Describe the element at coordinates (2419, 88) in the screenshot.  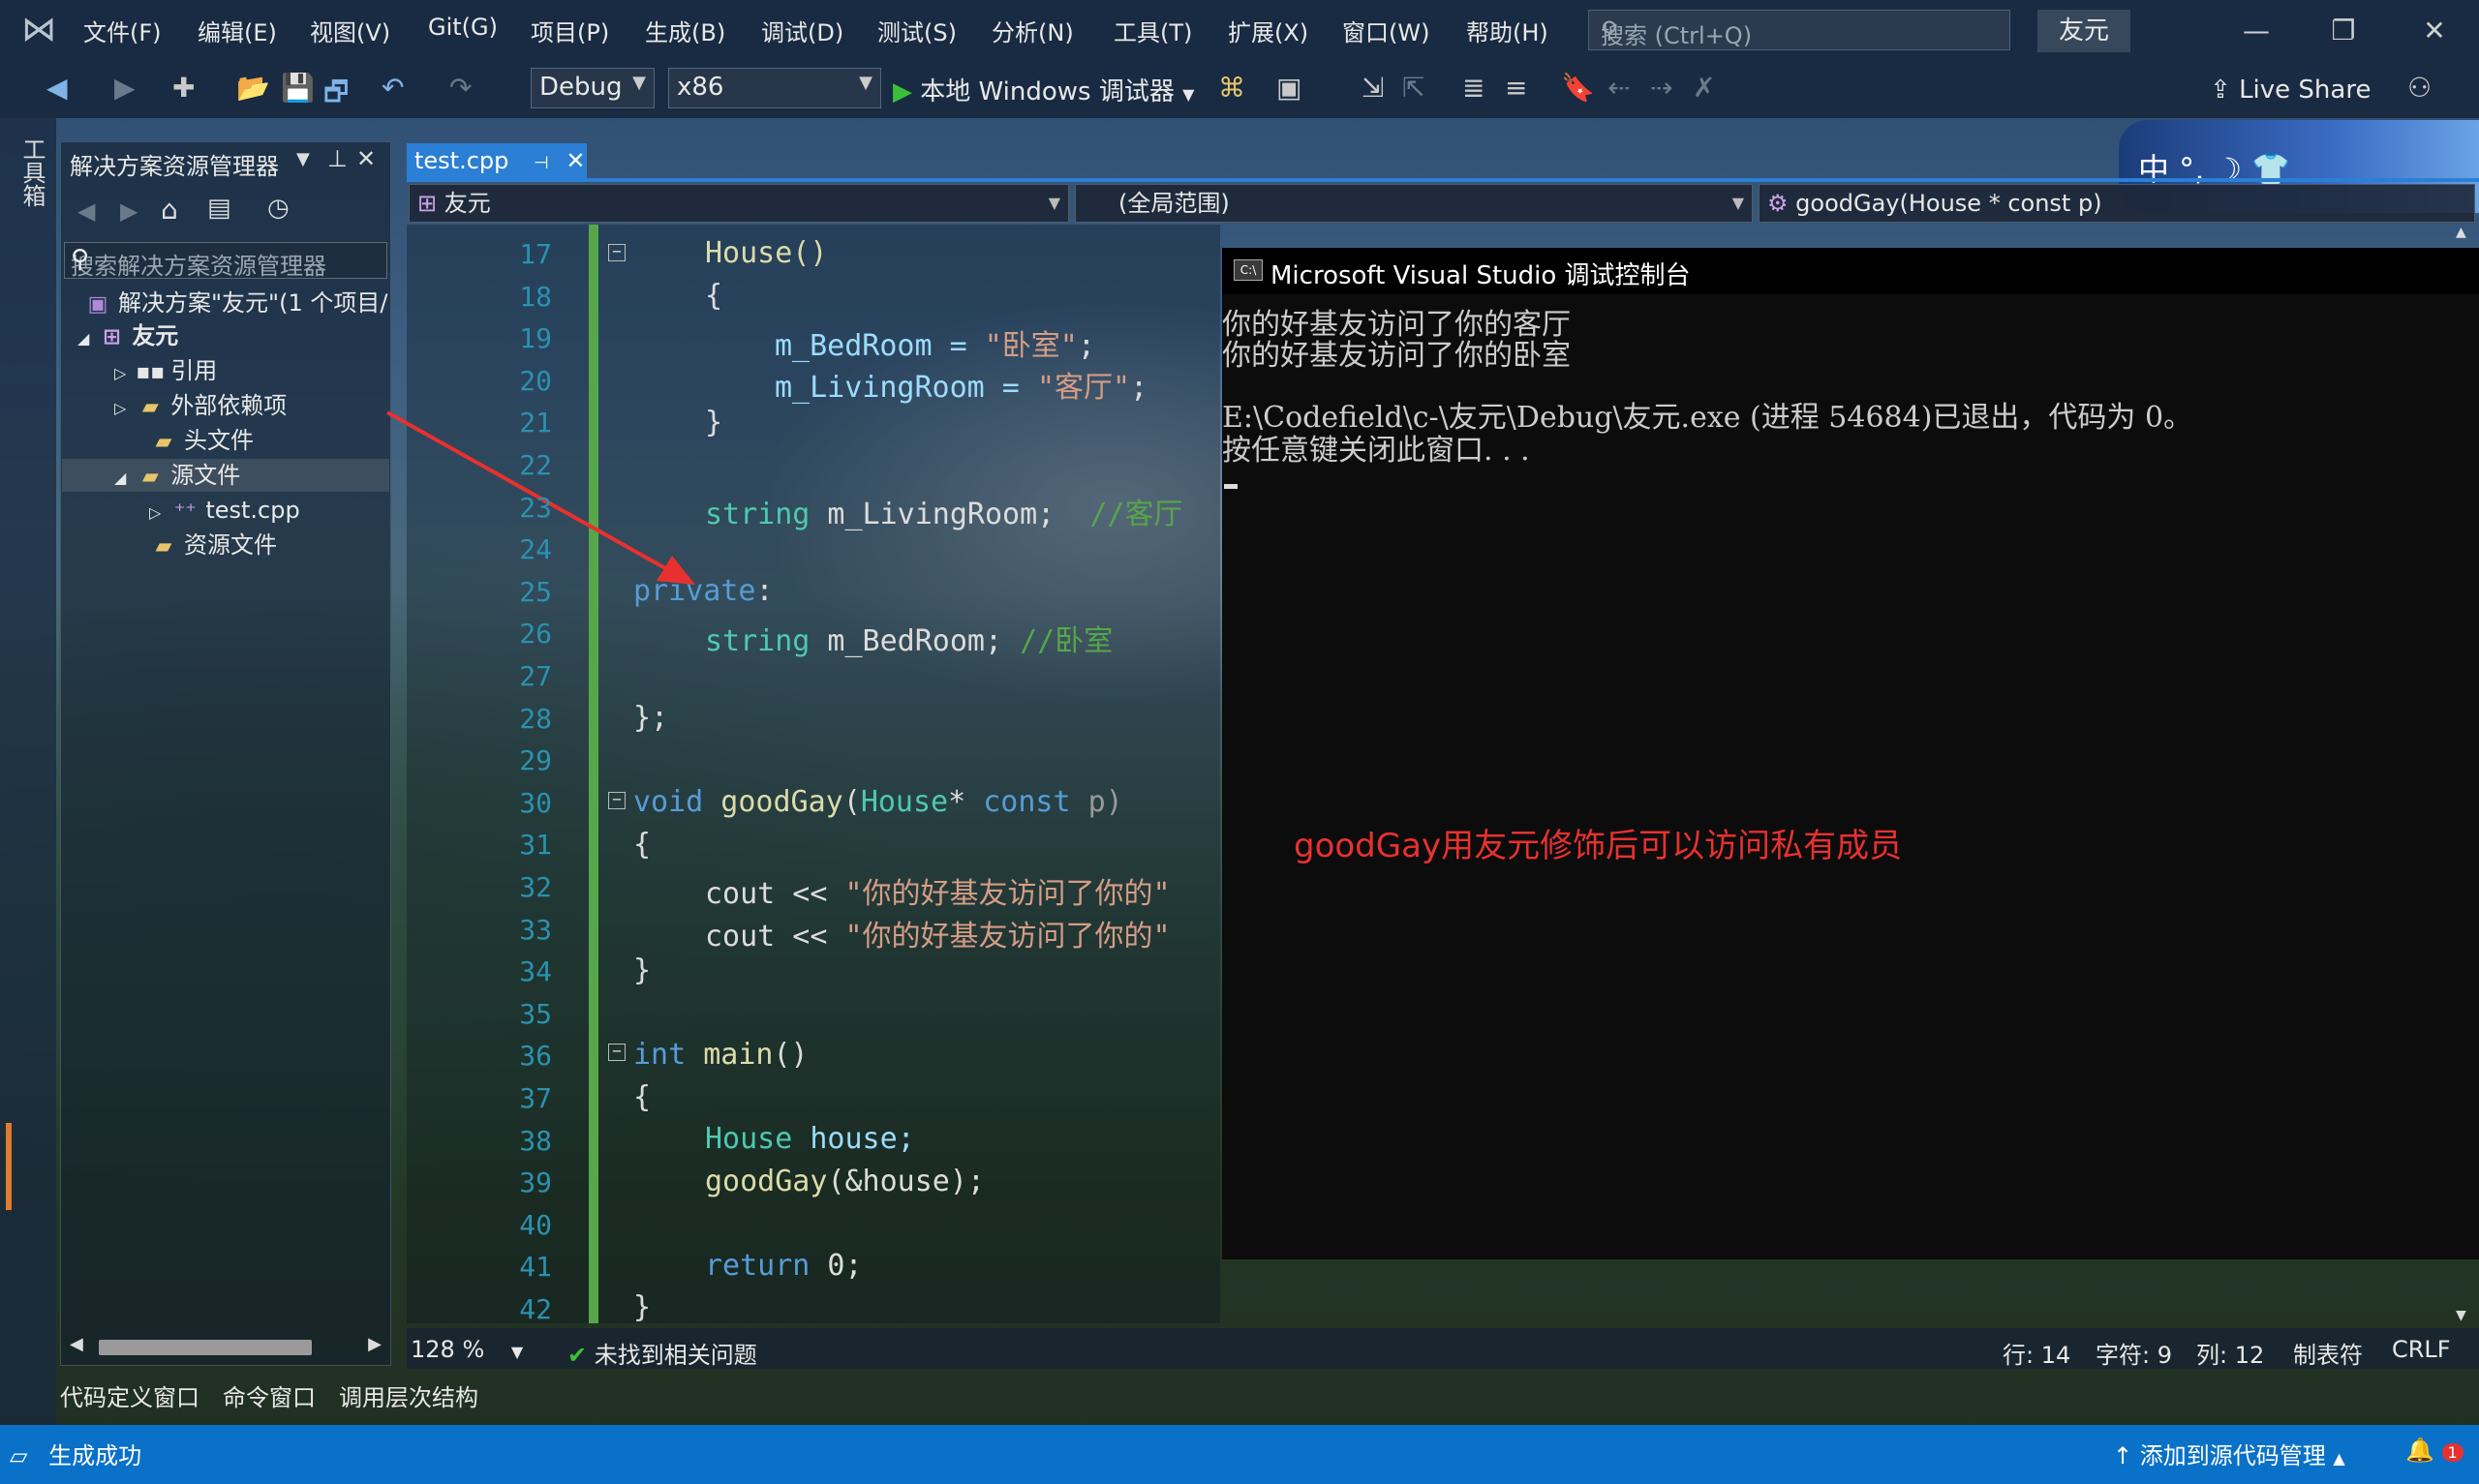
I see `feedback-icon: ⚇` at that location.